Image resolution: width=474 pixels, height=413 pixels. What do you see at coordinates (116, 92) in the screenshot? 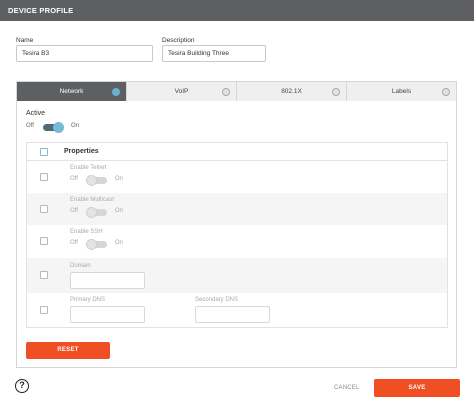
I see `tab-network-radio-icon` at bounding box center [116, 92].